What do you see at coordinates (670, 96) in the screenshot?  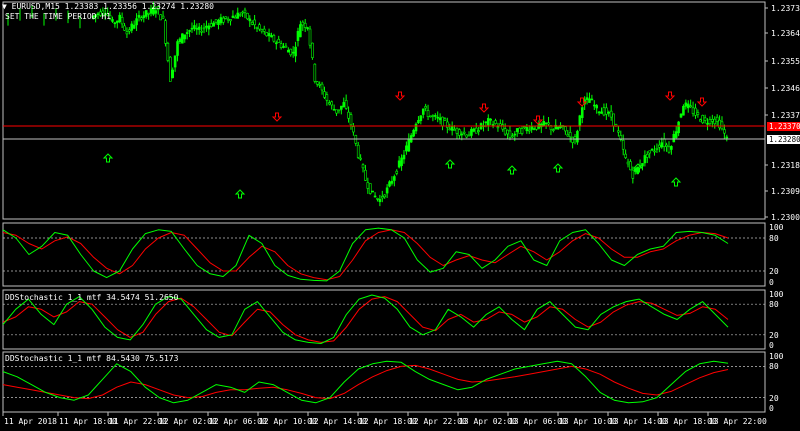 I see `arrow-down-icon` at bounding box center [670, 96].